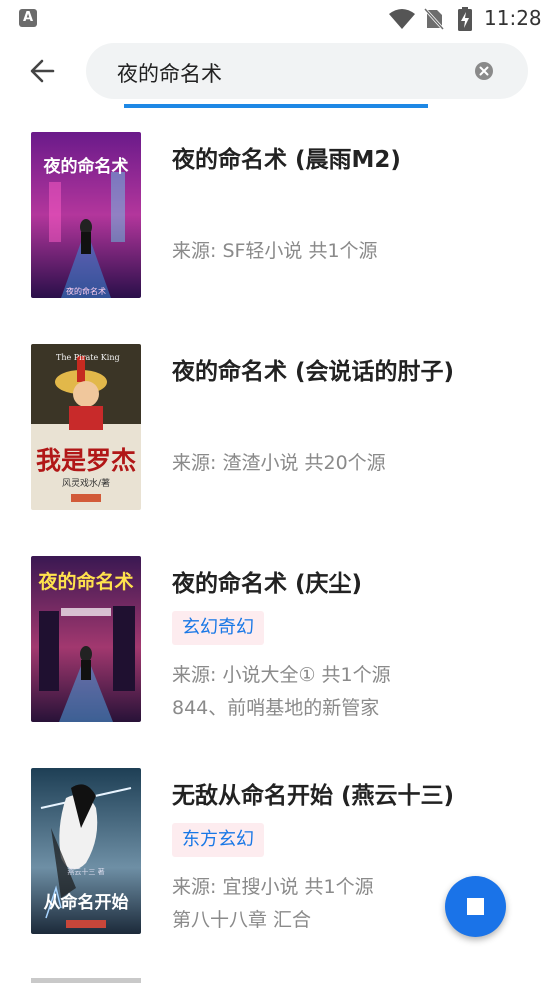 This screenshot has height=983, width=552. Describe the element at coordinates (86, 902) in the screenshot. I see `svg-text: 从命名开始` at that location.